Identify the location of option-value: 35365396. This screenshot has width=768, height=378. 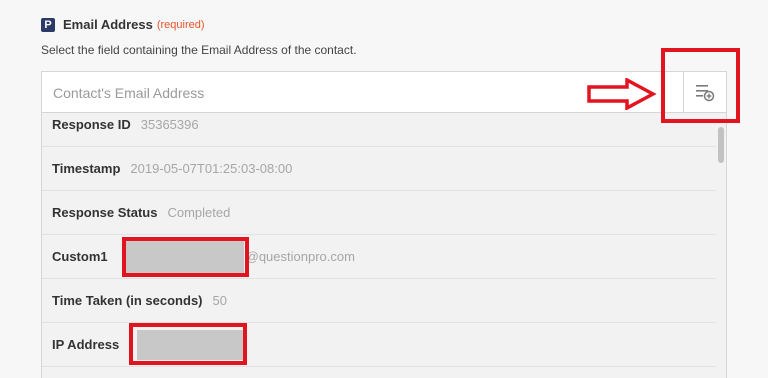
(169, 124).